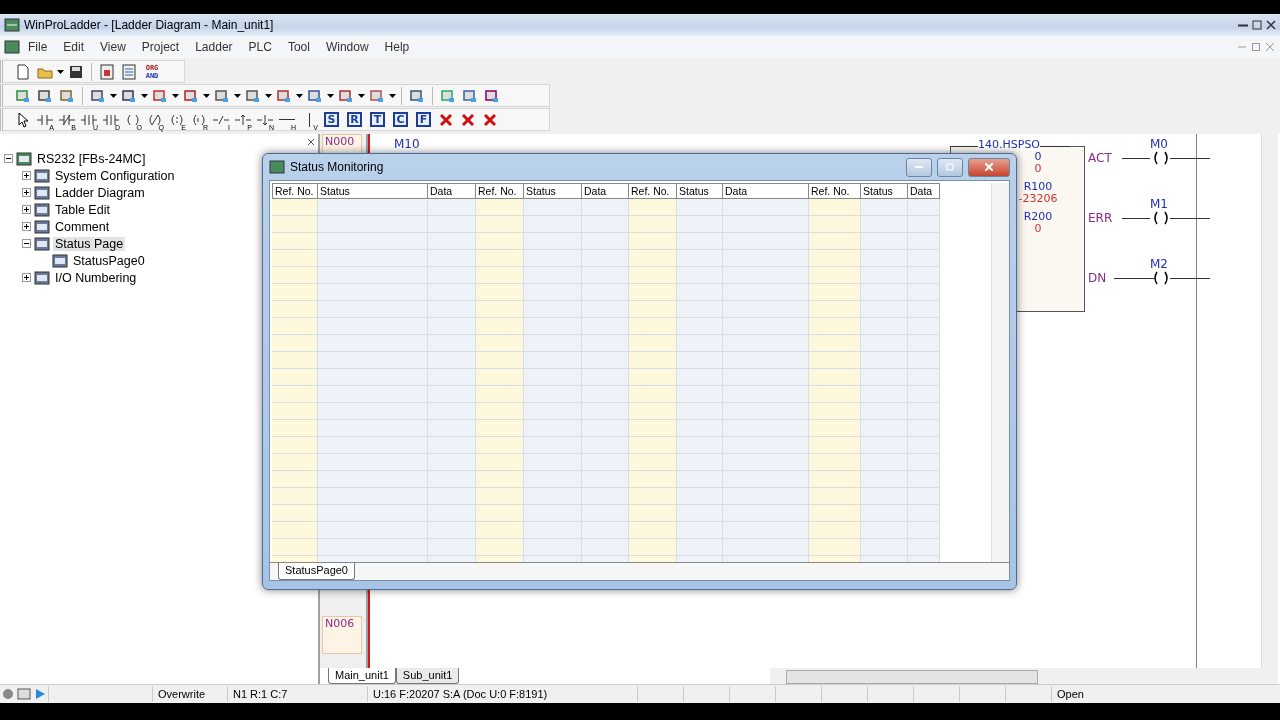 This screenshot has width=1280, height=720. Describe the element at coordinates (109, 260) in the screenshot. I see `tree-item: StatusPage0` at that location.